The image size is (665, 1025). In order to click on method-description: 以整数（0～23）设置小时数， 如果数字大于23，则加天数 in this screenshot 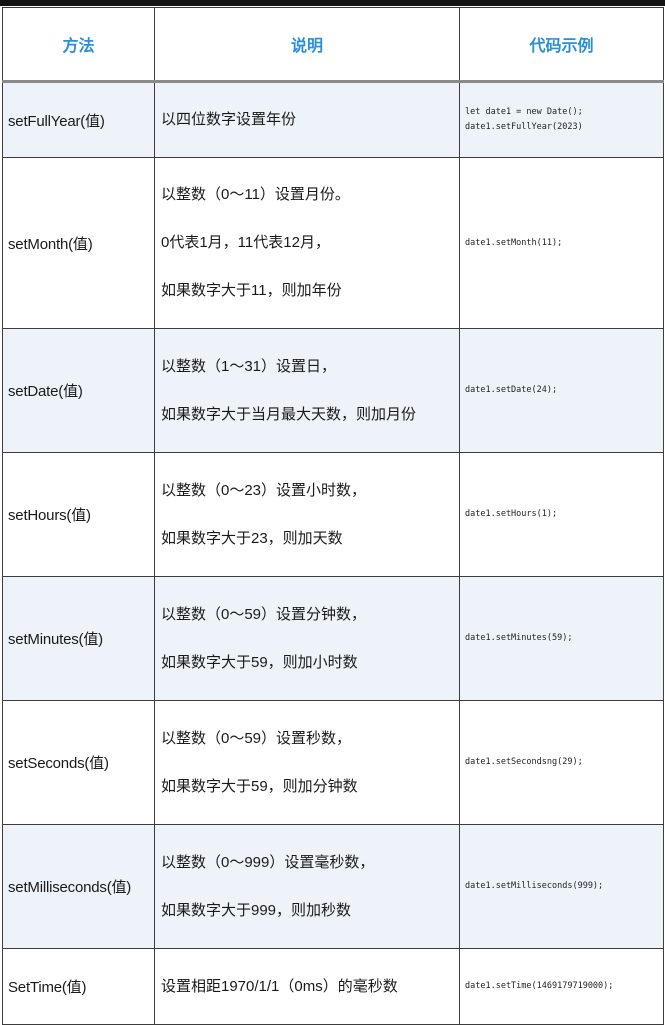, I will do `click(307, 514)`.